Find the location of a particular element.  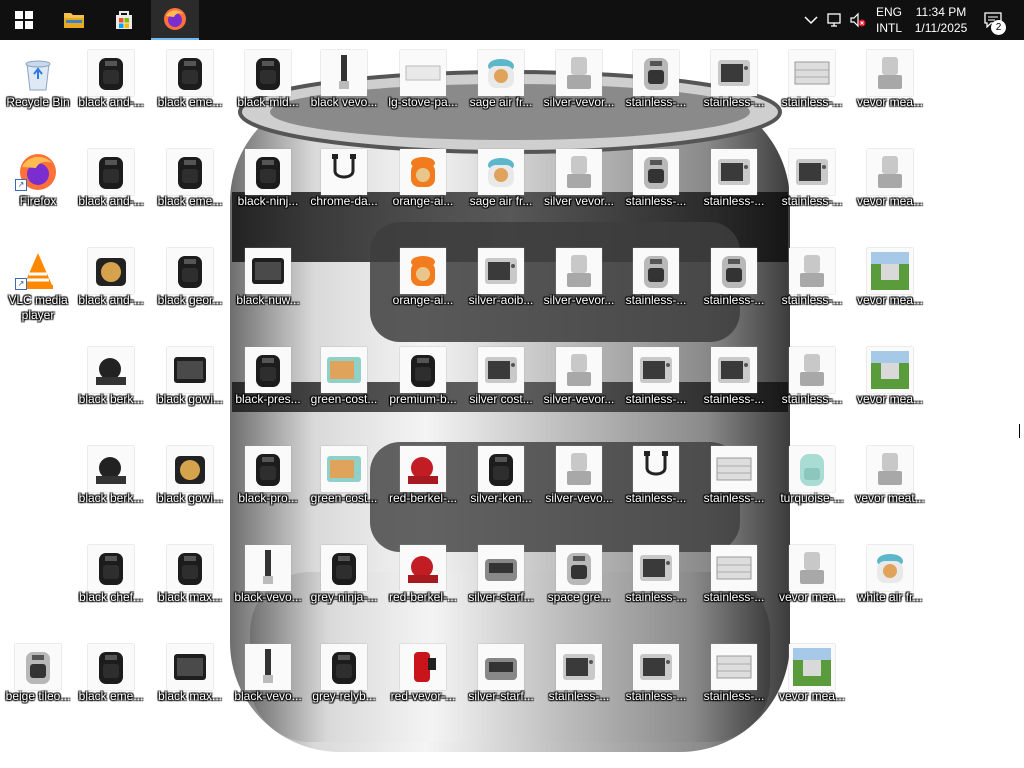

file-explorer-button is located at coordinates (74, 20).